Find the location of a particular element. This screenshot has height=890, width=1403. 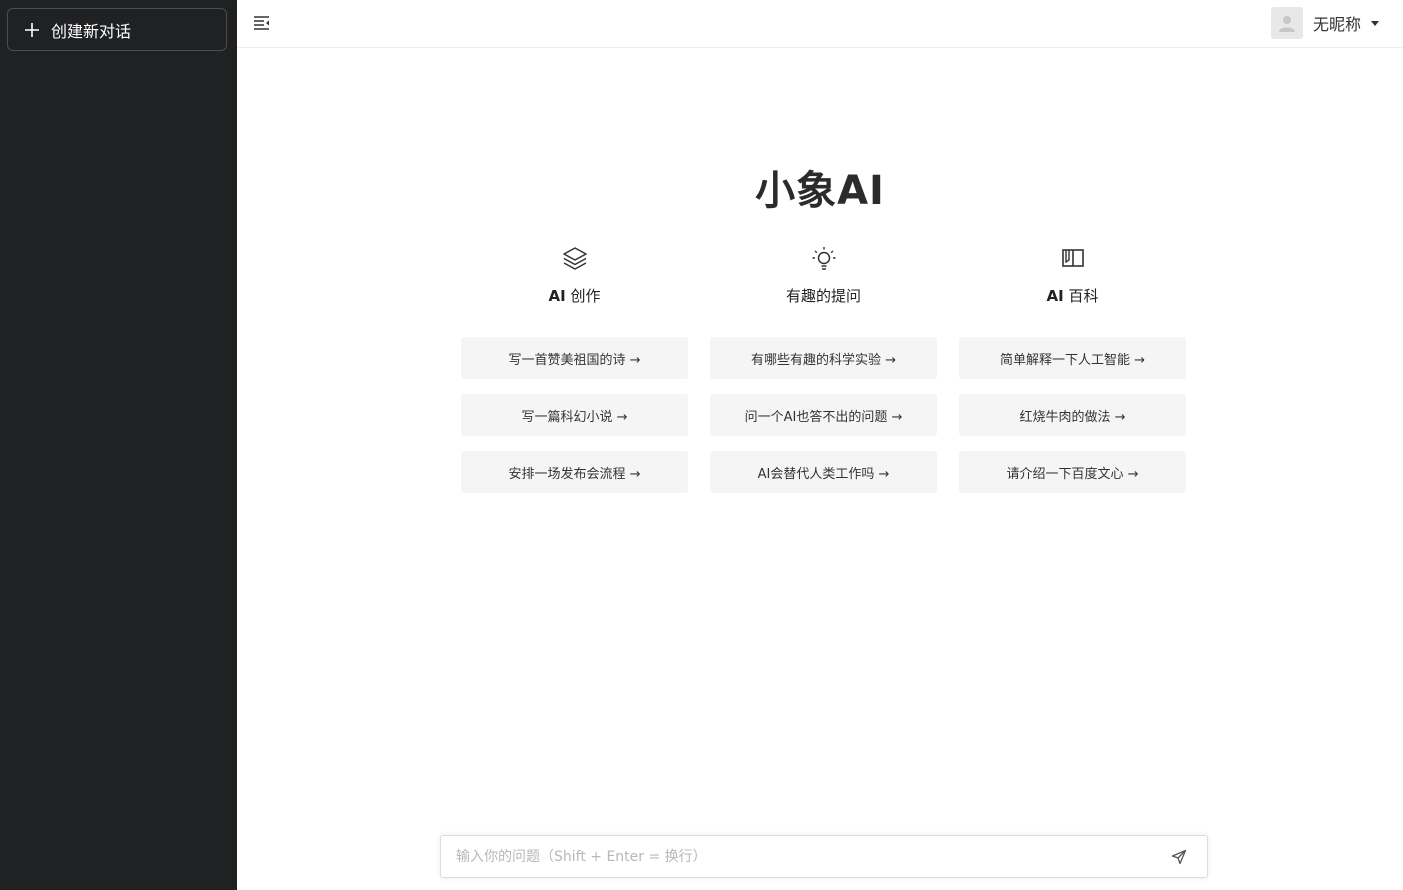

column-title: AI 创作 is located at coordinates (574, 295).